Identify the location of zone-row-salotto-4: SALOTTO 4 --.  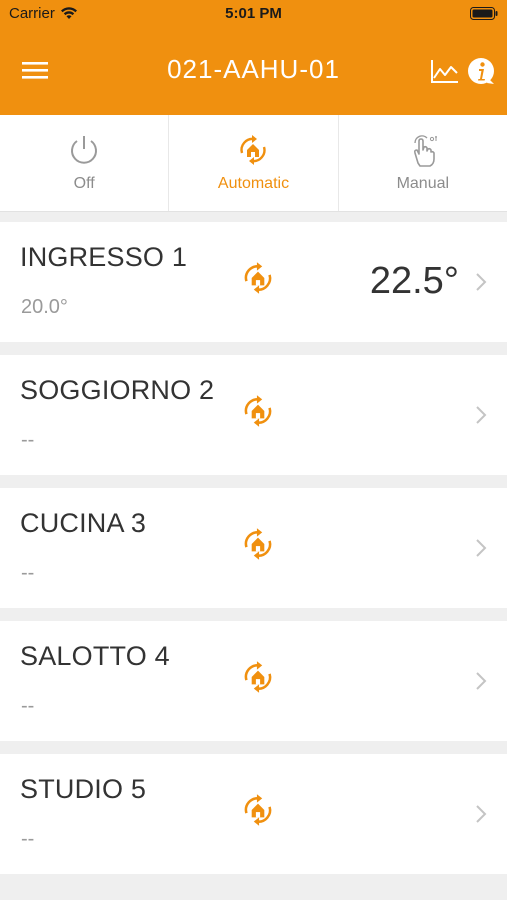
(253, 681).